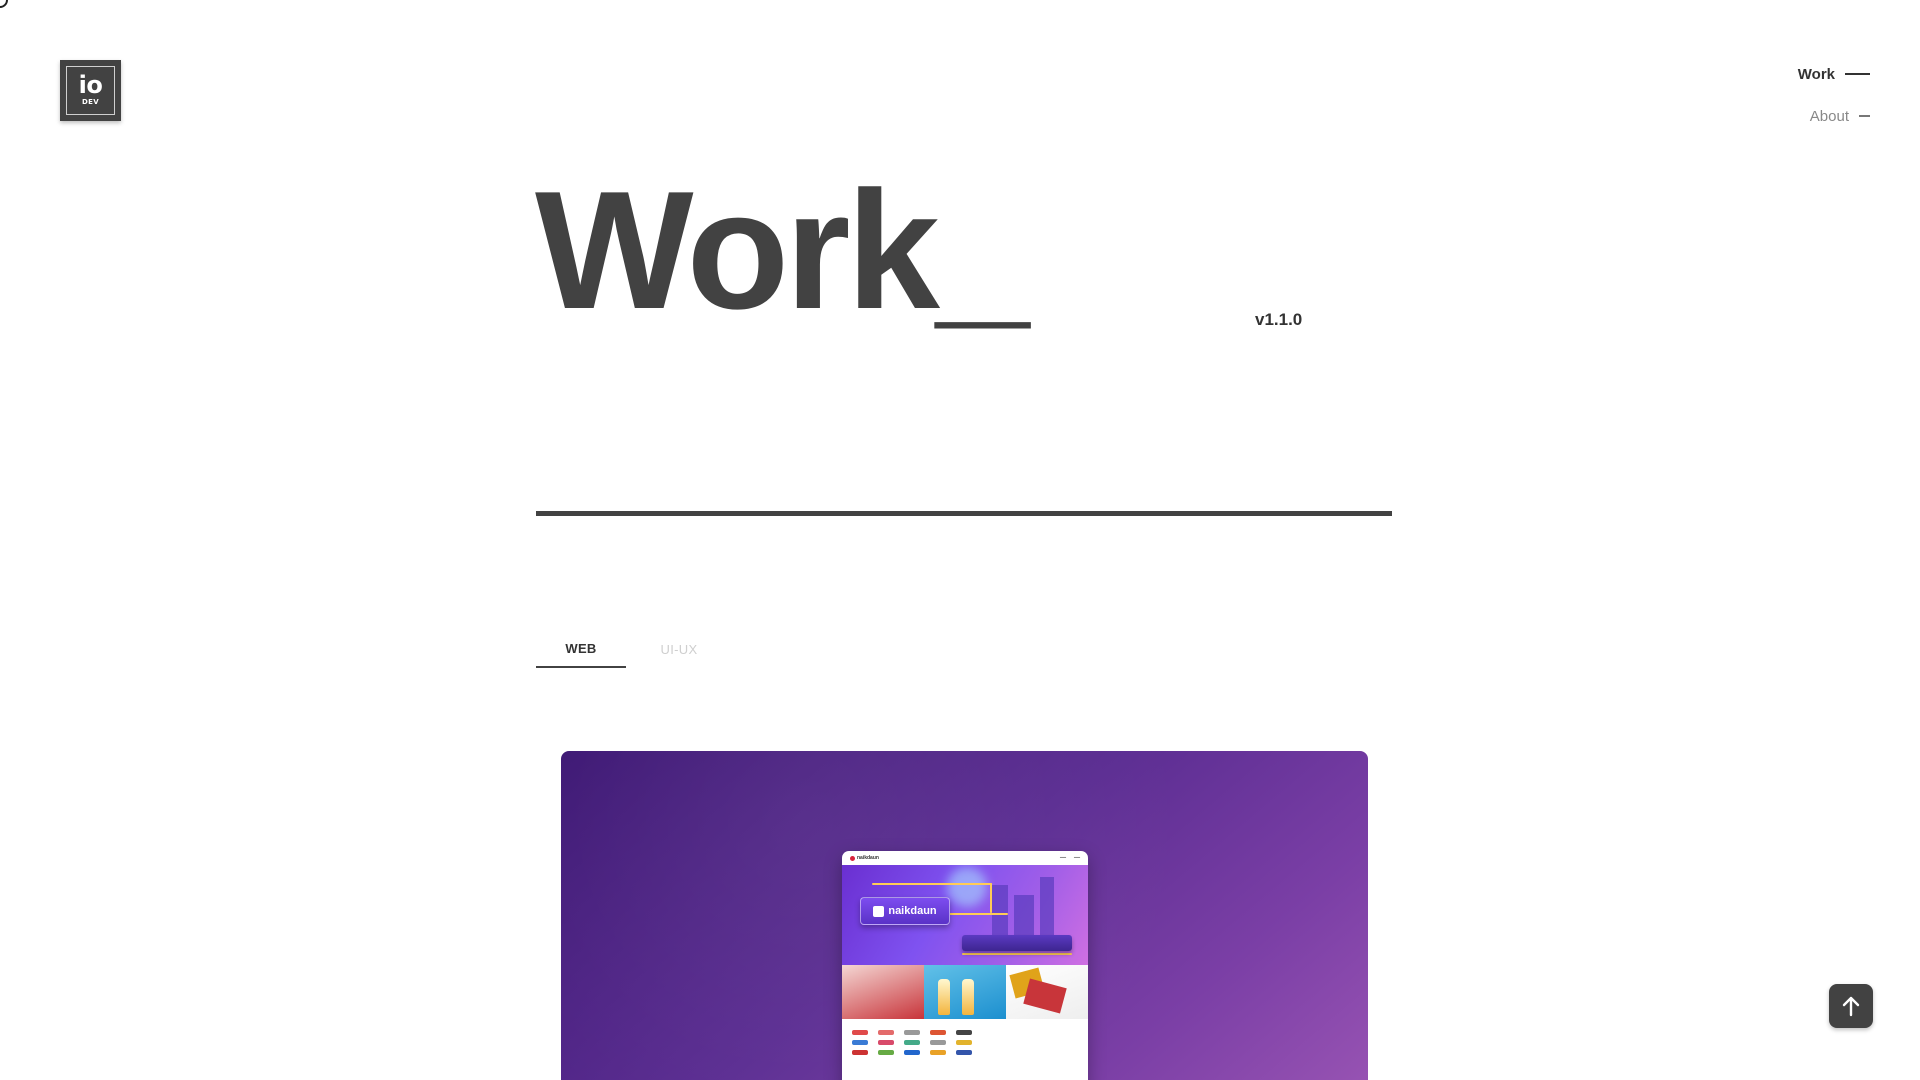  What do you see at coordinates (782, 250) in the screenshot?
I see `page-title: Work_` at bounding box center [782, 250].